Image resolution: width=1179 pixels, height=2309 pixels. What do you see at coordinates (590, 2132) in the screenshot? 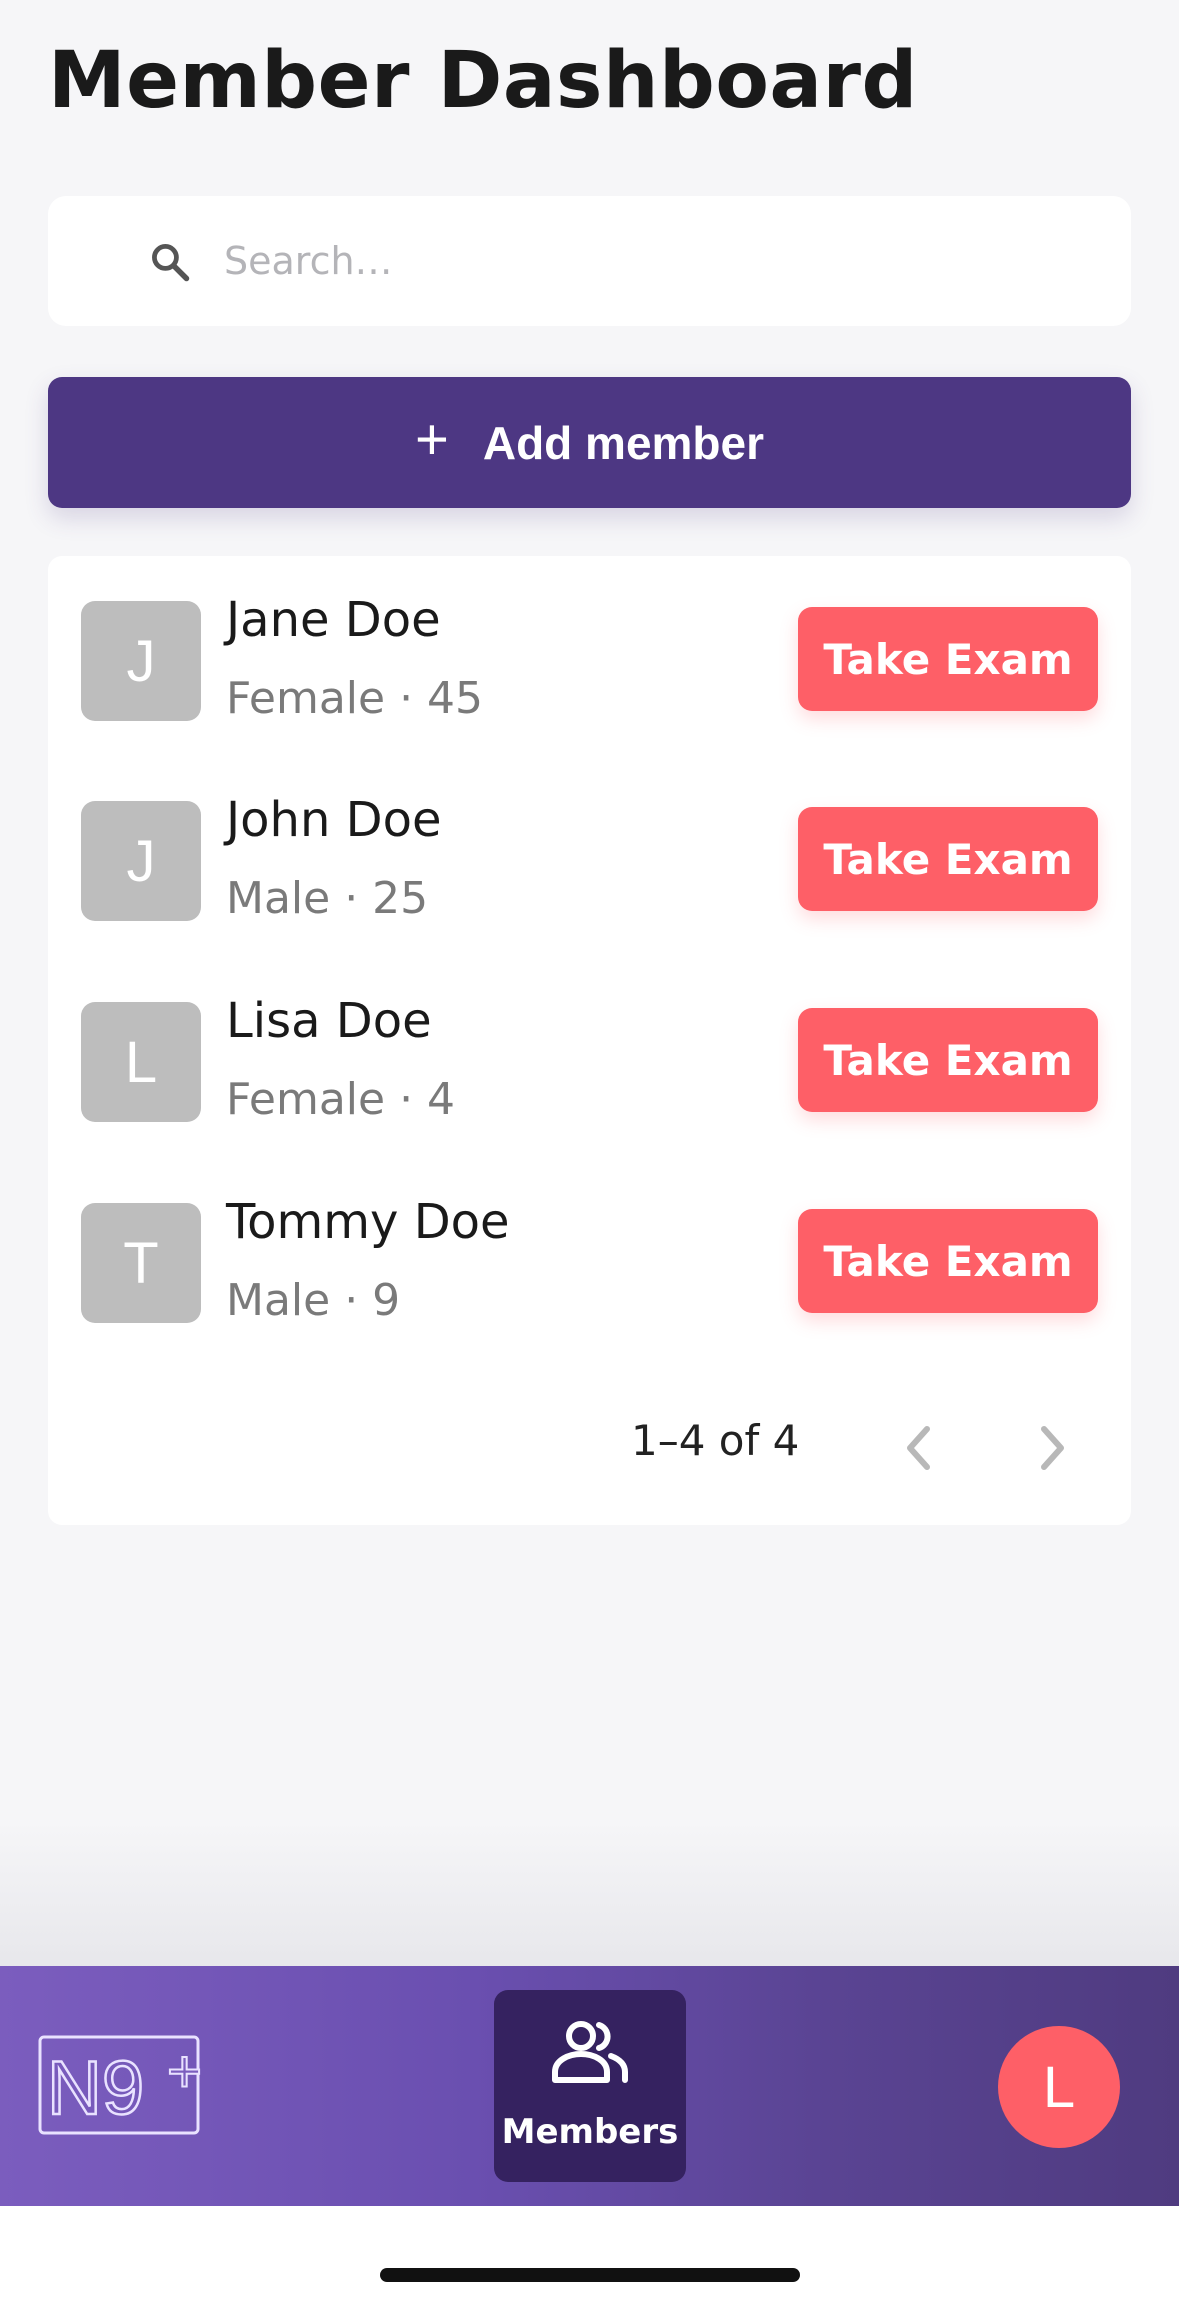
I see `tab-members-label: Members` at bounding box center [590, 2132].